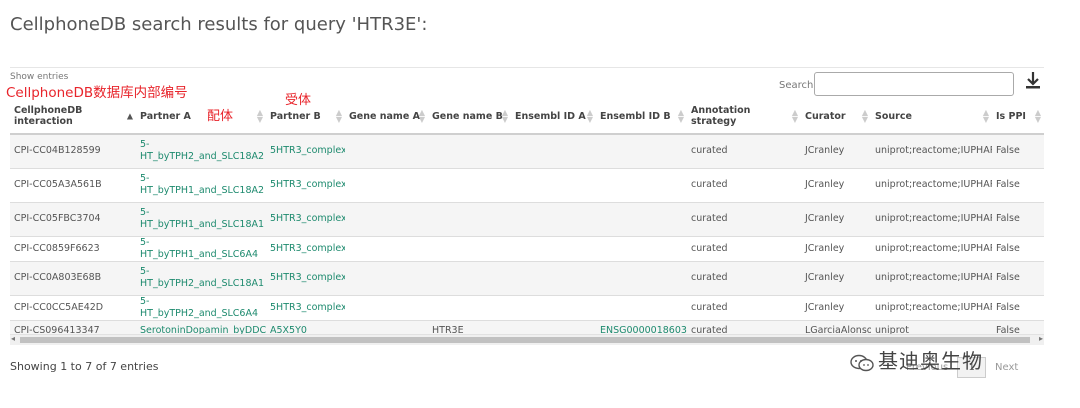  Describe the element at coordinates (48, 116) in the screenshot. I see `column-header-label: CellphoneDB interaction` at that location.